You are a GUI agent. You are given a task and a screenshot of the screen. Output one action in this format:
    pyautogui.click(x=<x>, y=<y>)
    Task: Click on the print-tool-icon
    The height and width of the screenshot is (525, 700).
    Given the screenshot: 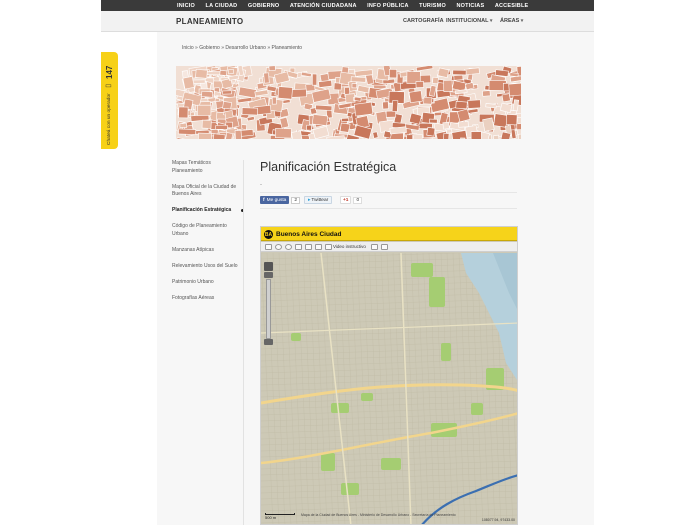 What is the action you would take?
    pyautogui.click(x=318, y=247)
    